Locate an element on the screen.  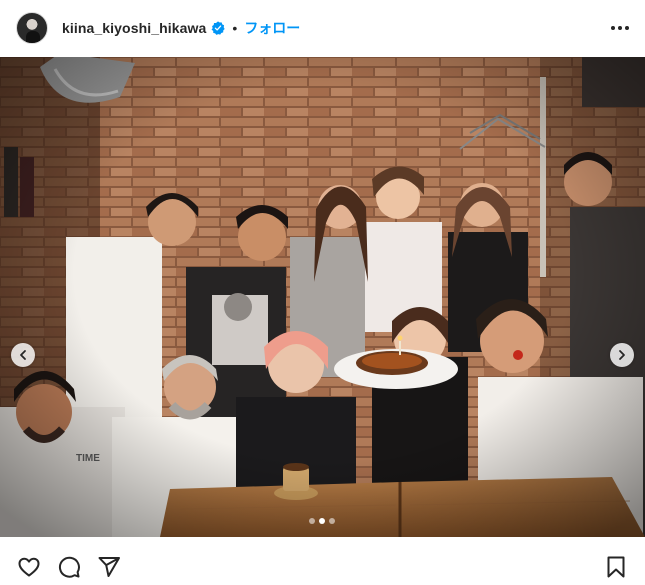
action-bar is located at coordinates (322, 566).